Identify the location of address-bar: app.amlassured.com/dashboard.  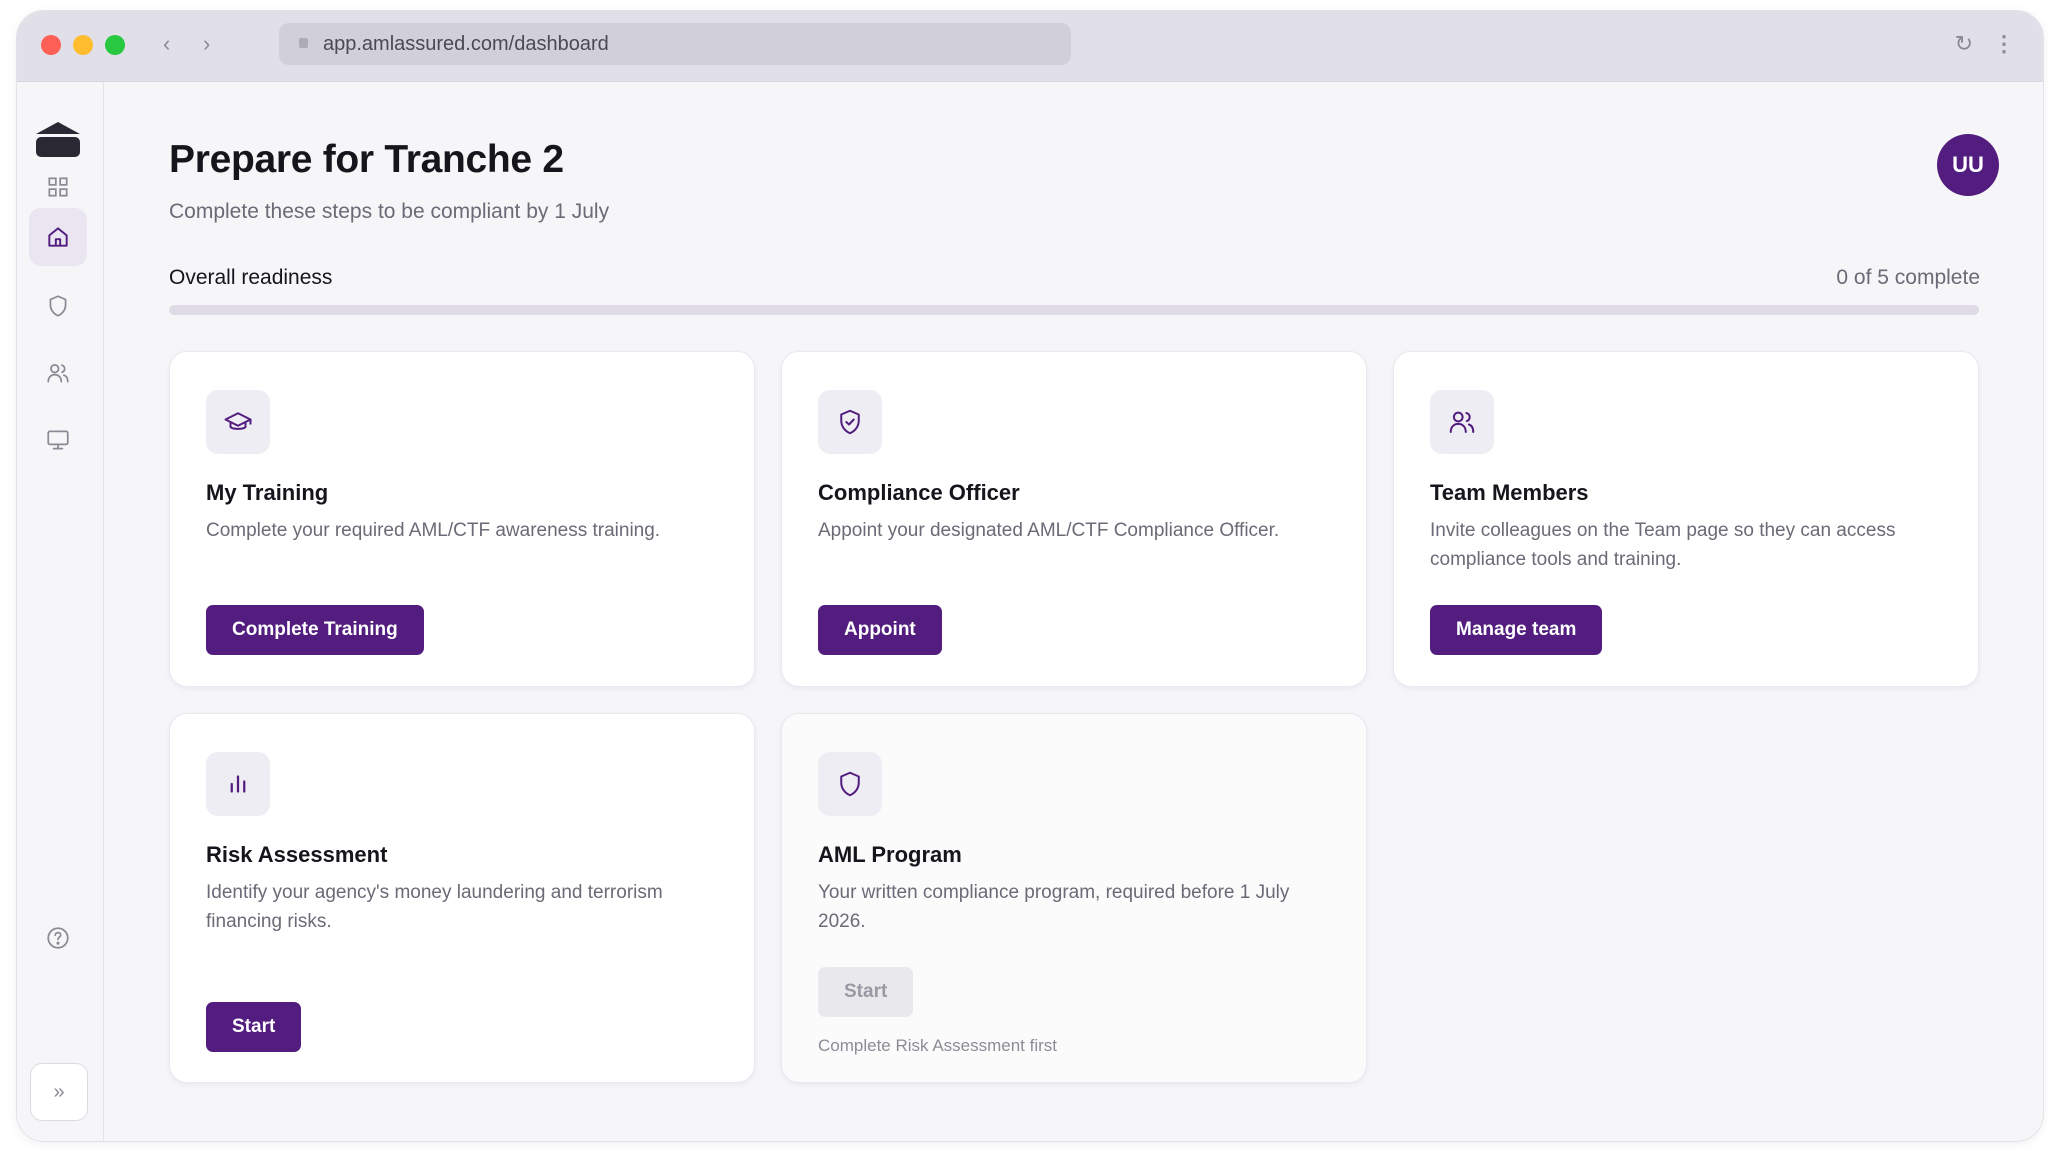
(675, 44).